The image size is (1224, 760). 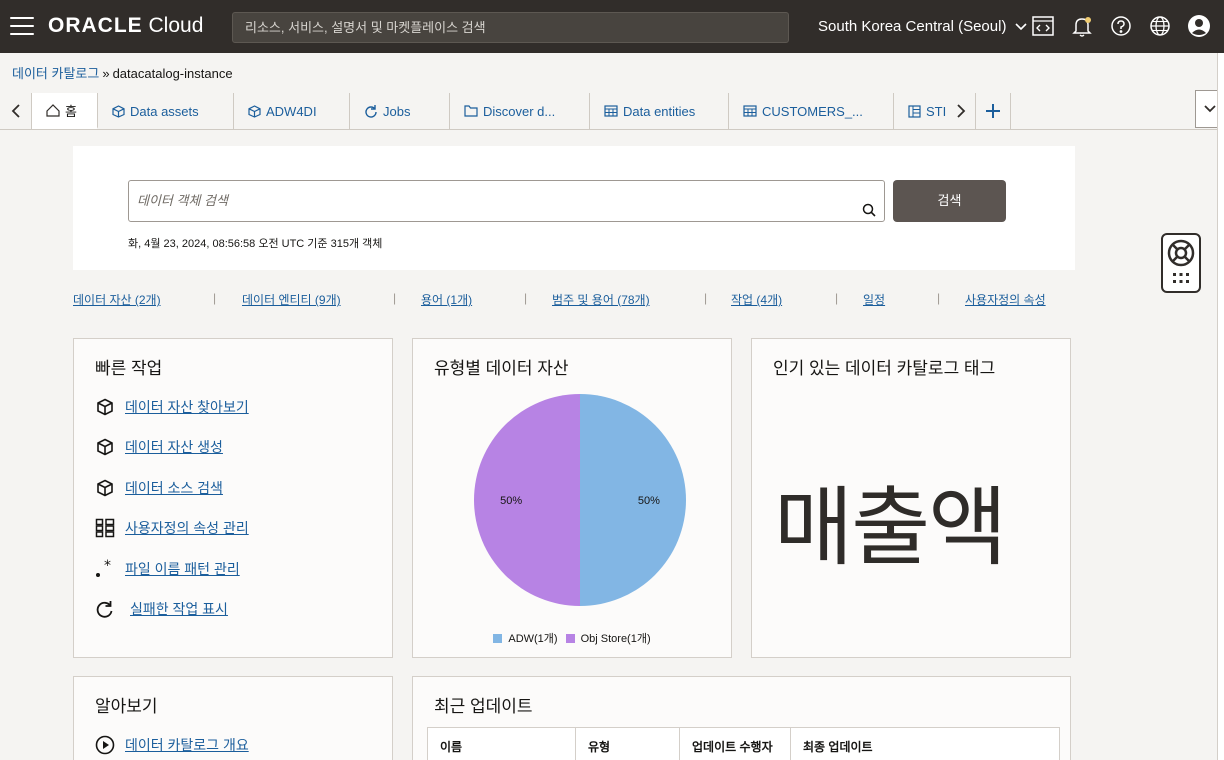 What do you see at coordinates (161, 609) in the screenshot?
I see `quick-action-failed-jobs: 실패한 작업 표시` at bounding box center [161, 609].